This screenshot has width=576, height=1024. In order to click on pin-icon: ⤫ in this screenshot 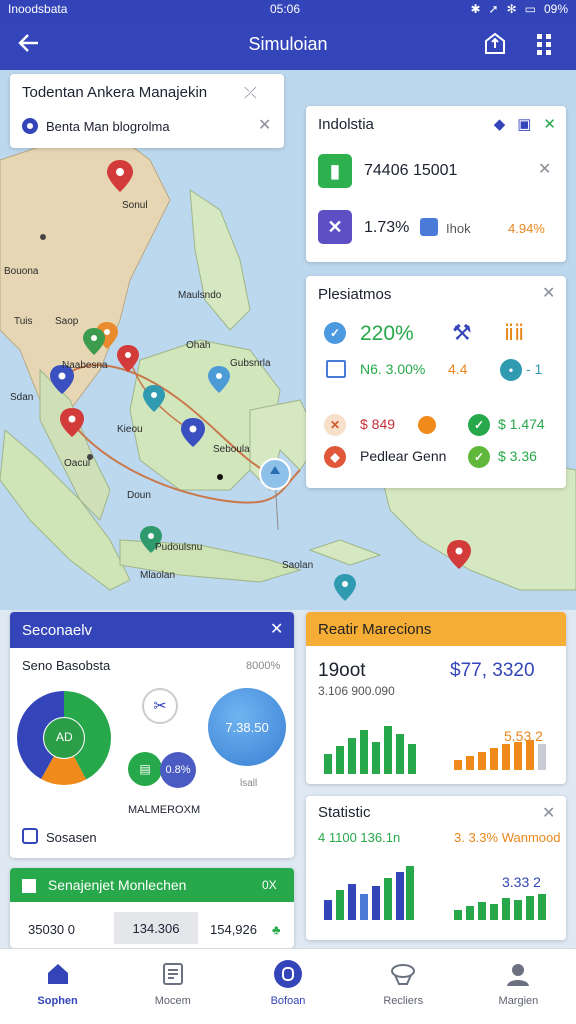, I will do `click(250, 94)`.